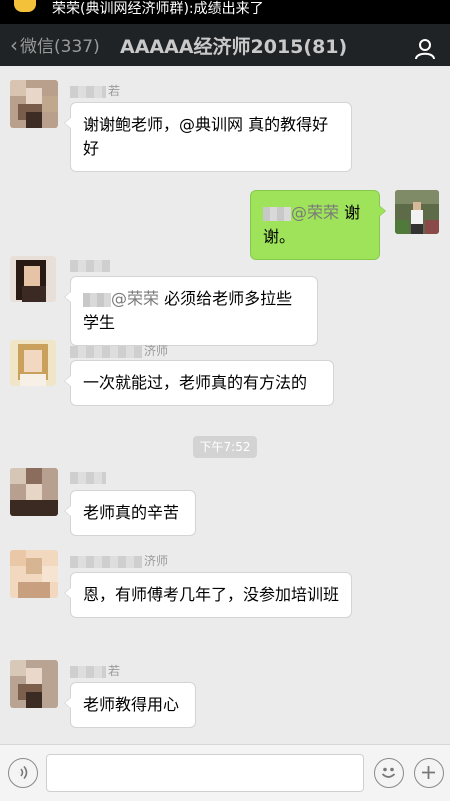 This screenshot has height=801, width=450. What do you see at coordinates (195, 382) in the screenshot?
I see `message-text: 一次就能过，老师真的有方法的` at bounding box center [195, 382].